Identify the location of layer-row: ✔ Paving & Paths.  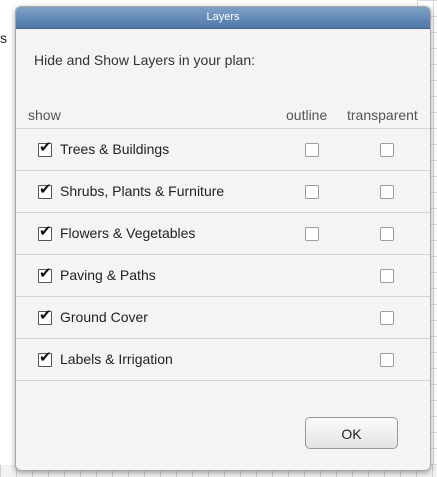
(223, 276).